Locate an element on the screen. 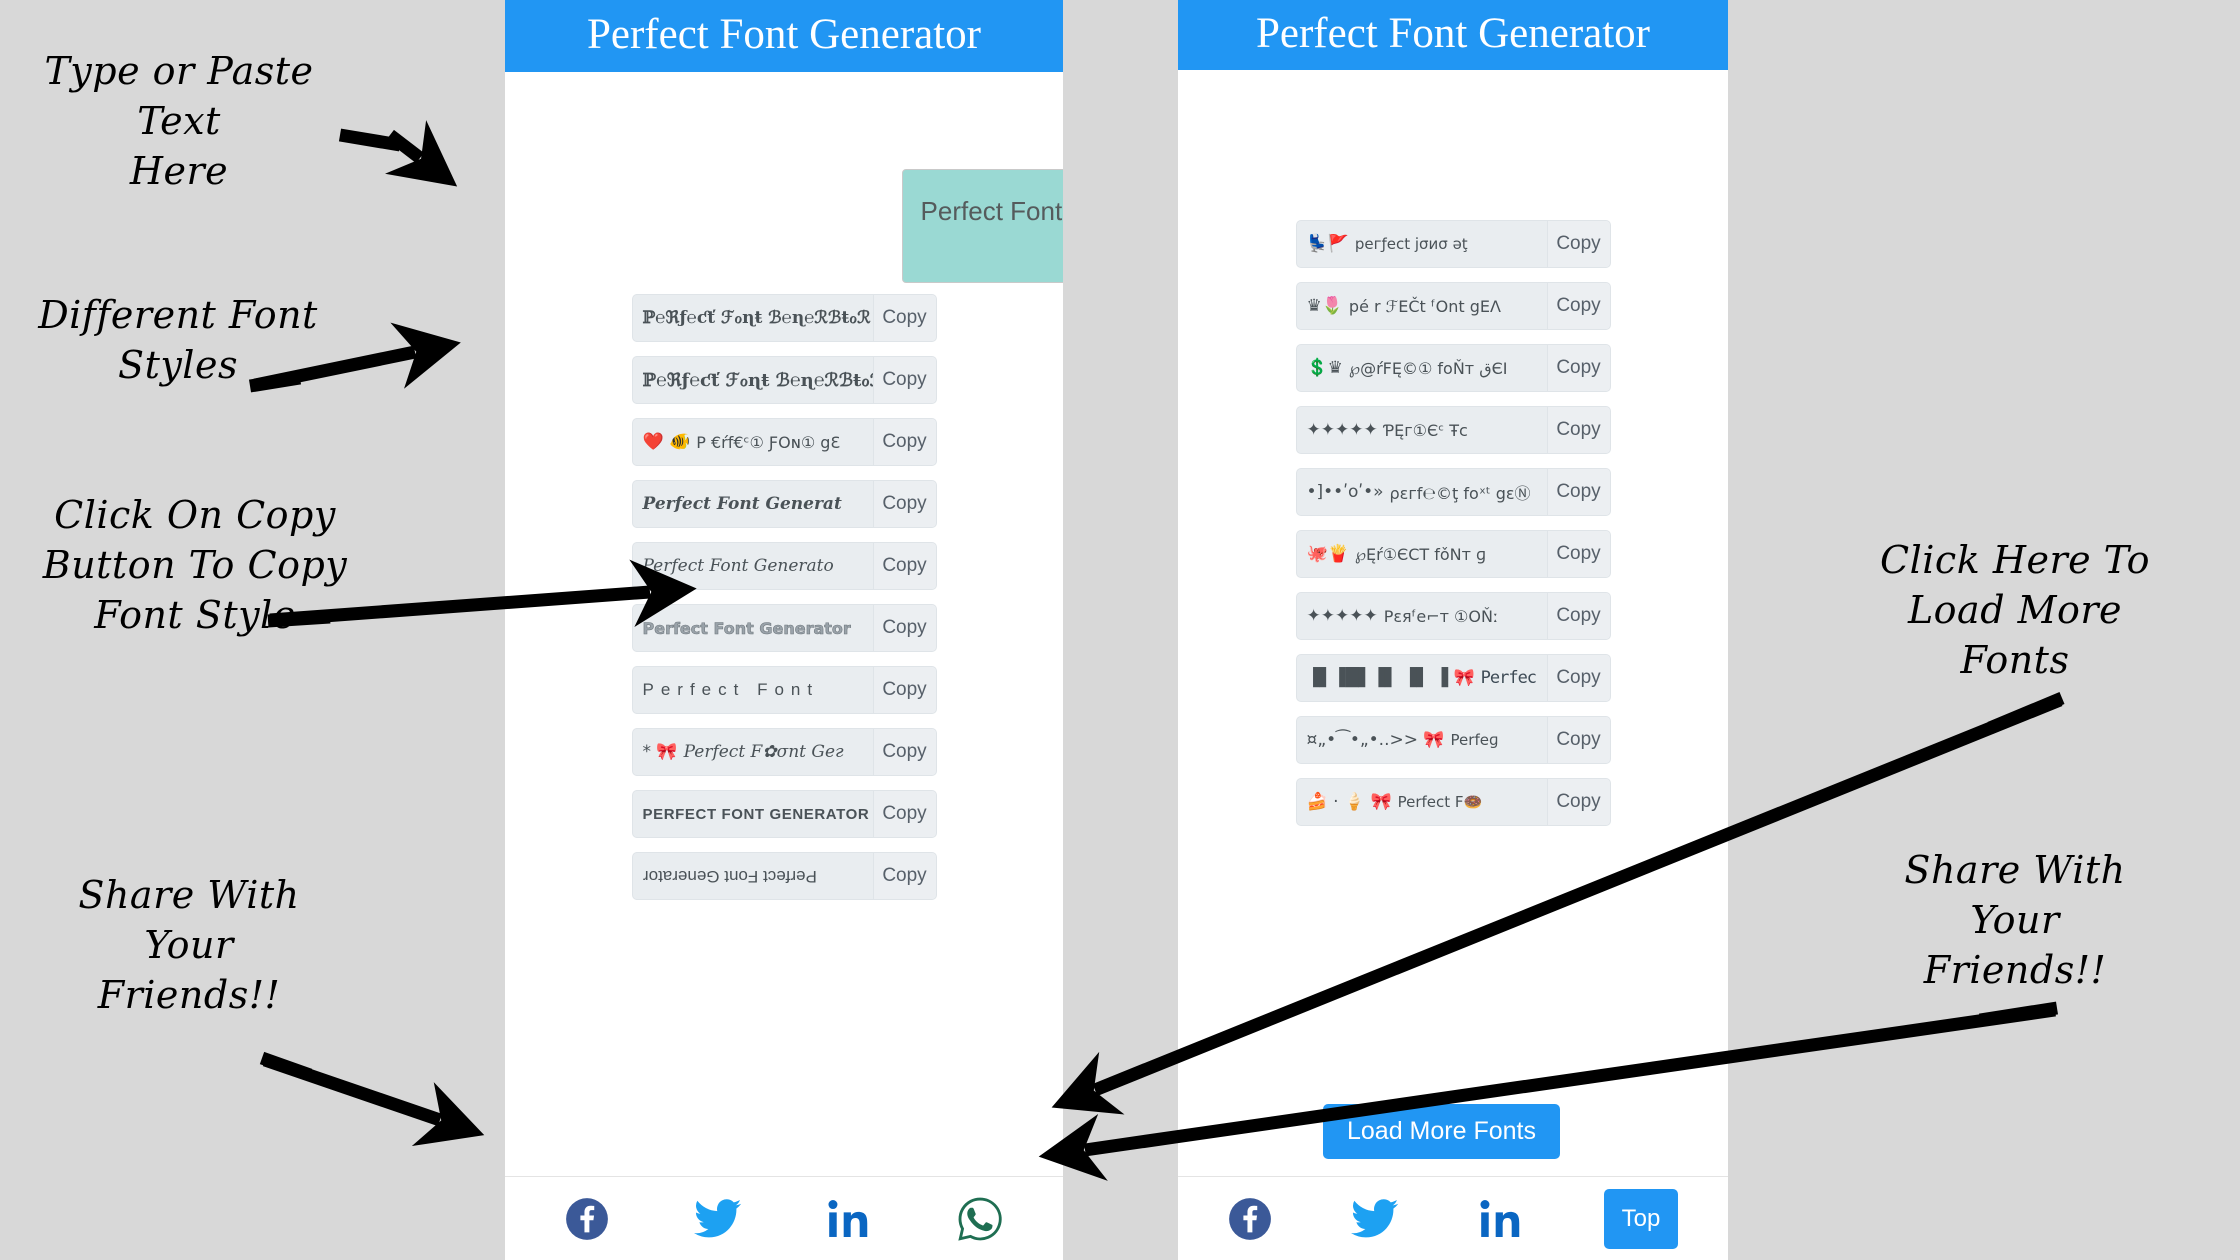 The height and width of the screenshot is (1260, 2240). font-row: Perfect Font Copy is located at coordinates (784, 690).